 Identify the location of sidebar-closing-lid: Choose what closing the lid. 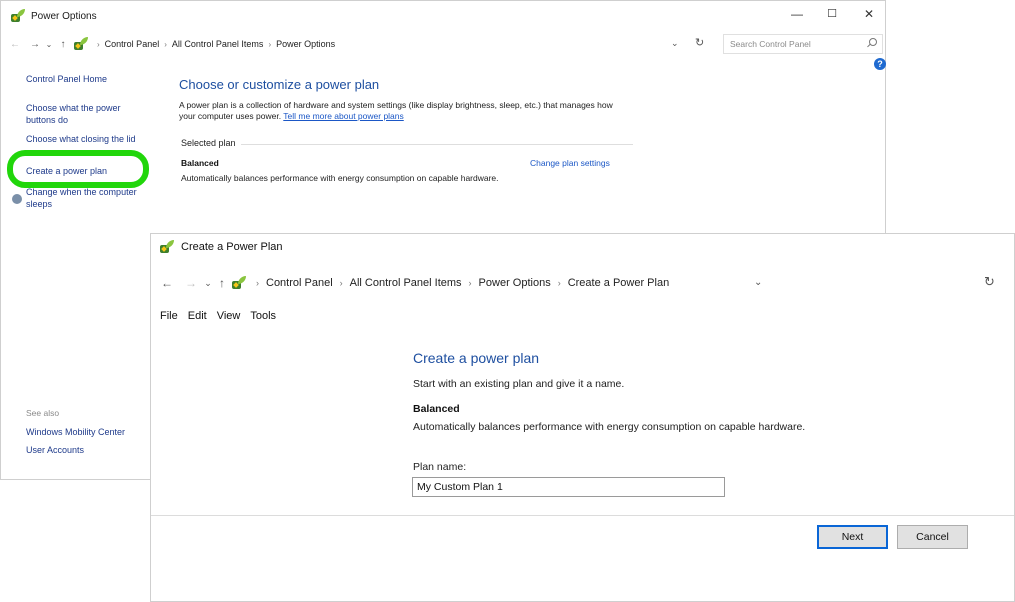
(81, 139).